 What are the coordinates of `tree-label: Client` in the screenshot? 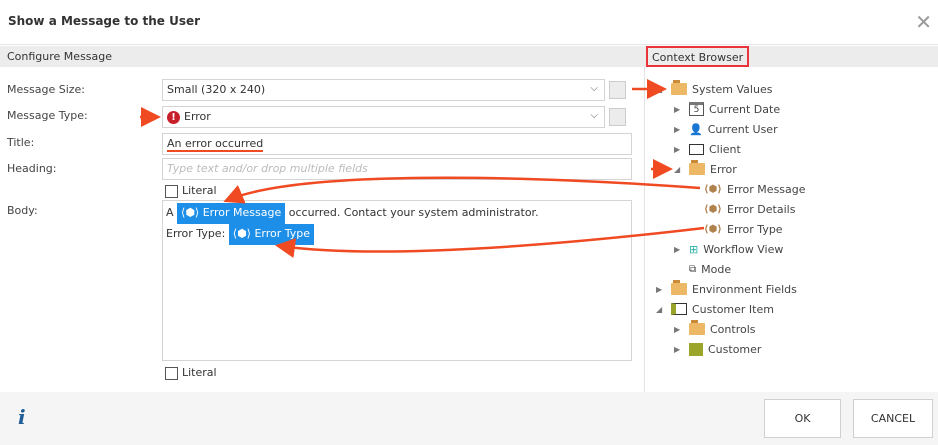 It's located at (725, 149).